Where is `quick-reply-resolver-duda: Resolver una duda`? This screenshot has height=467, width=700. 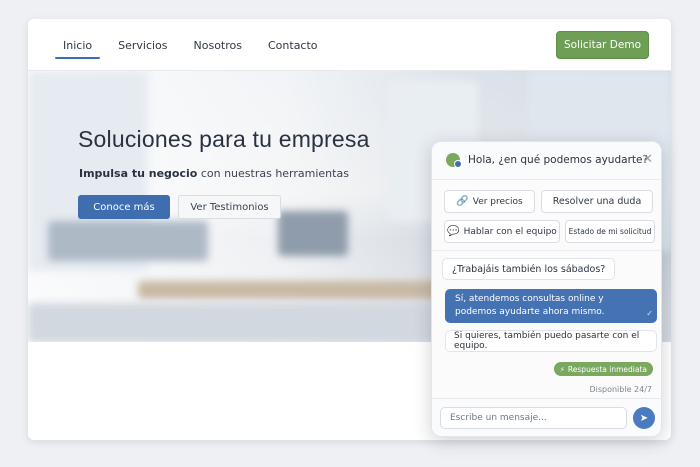
quick-reply-resolver-duda: Resolver una duda is located at coordinates (597, 201).